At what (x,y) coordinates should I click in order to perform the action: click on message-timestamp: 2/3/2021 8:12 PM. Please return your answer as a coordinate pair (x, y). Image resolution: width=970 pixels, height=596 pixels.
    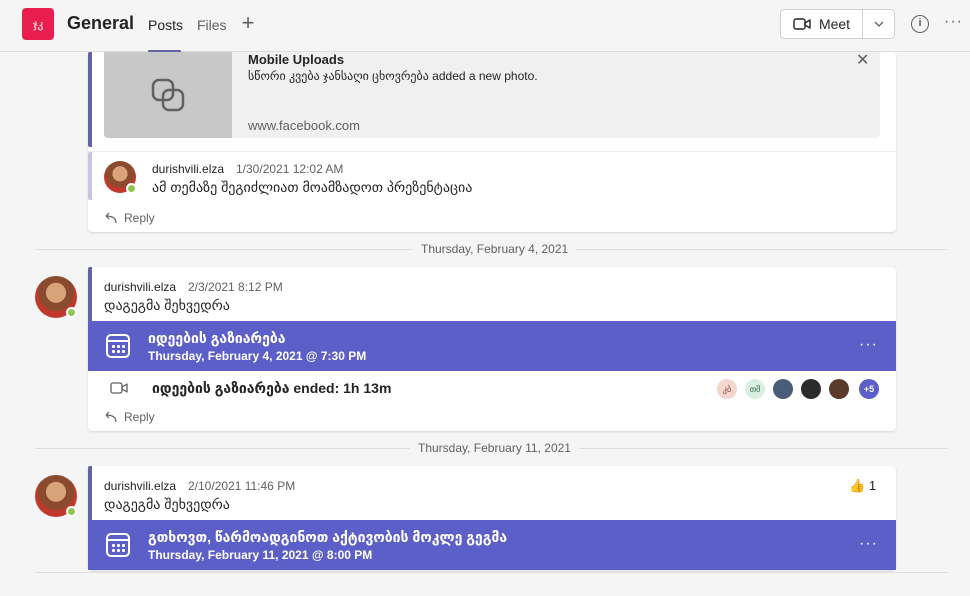
    Looking at the image, I should click on (235, 287).